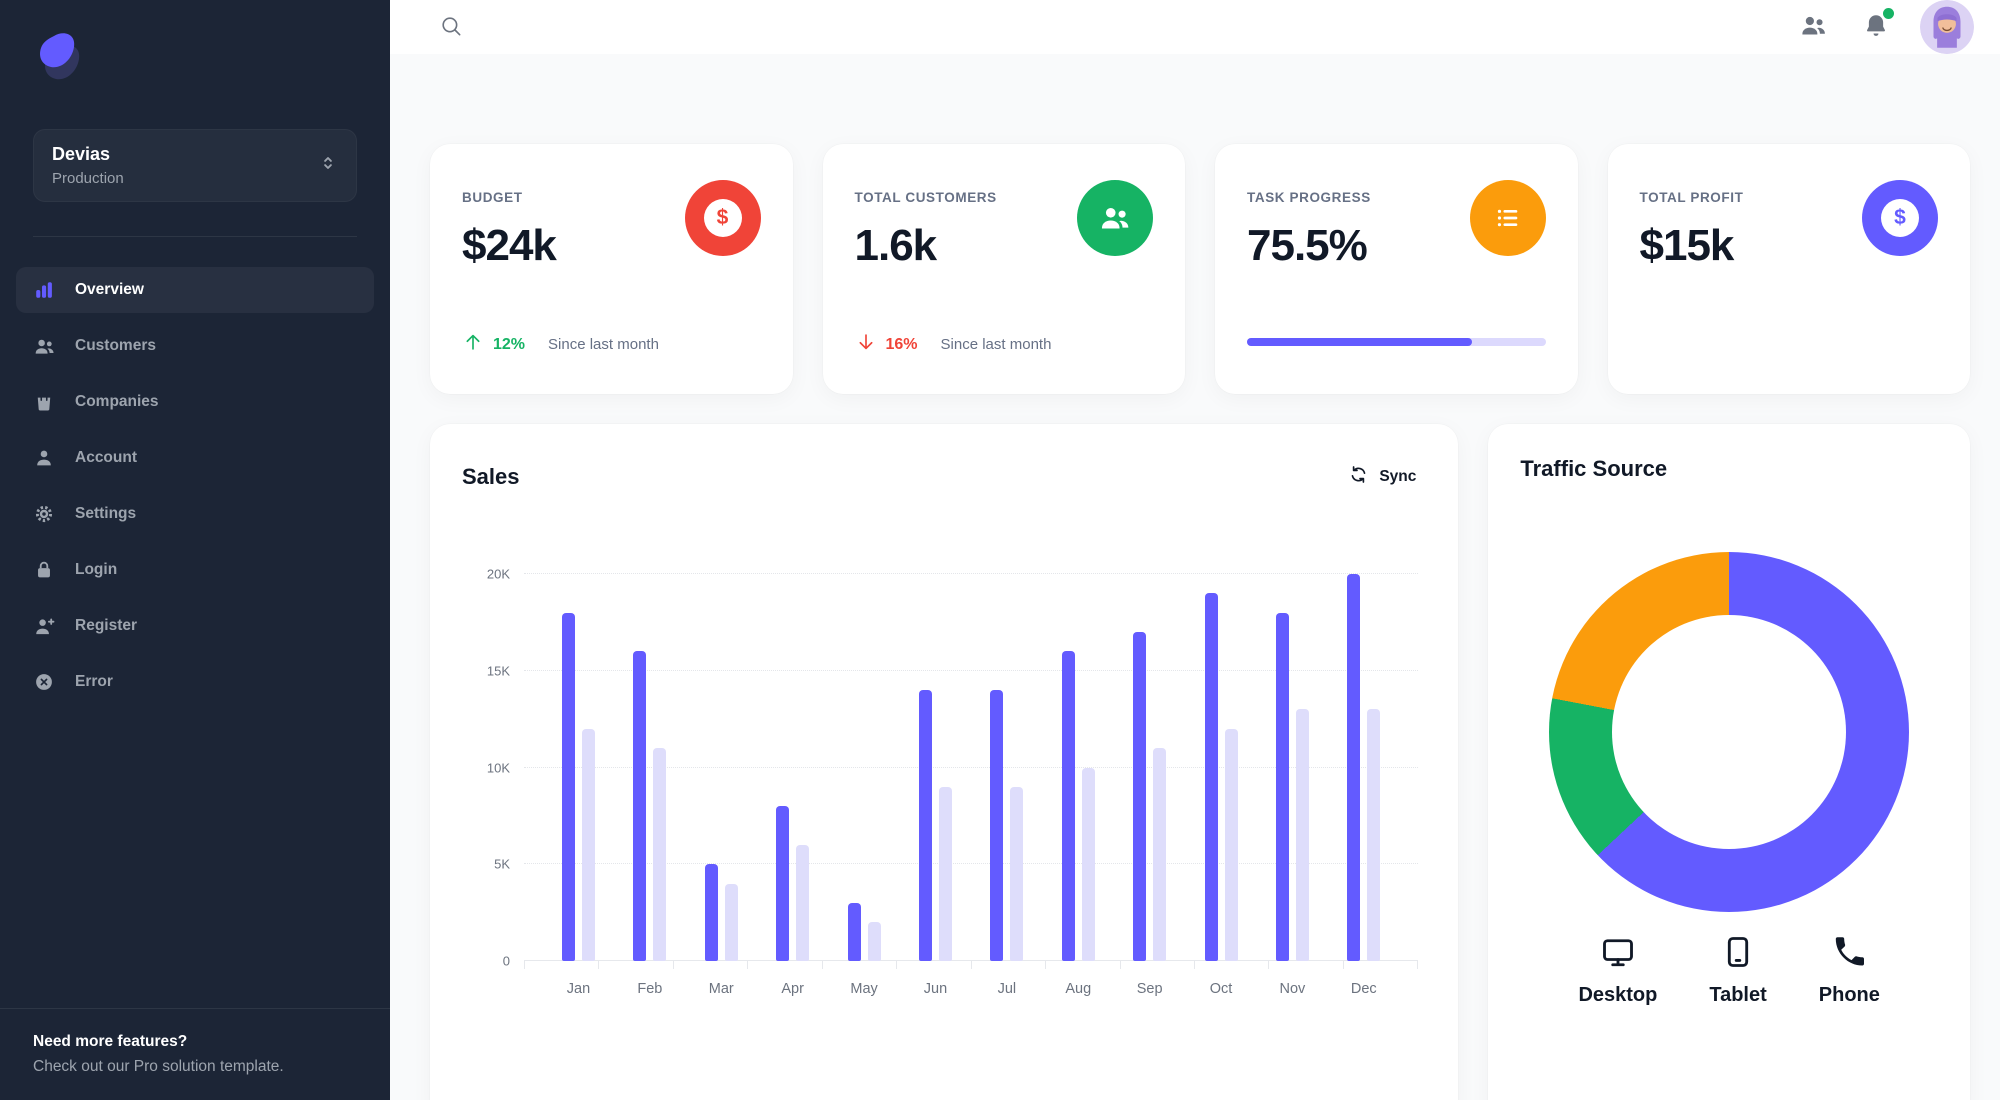  What do you see at coordinates (44, 570) in the screenshot?
I see `lock-icon` at bounding box center [44, 570].